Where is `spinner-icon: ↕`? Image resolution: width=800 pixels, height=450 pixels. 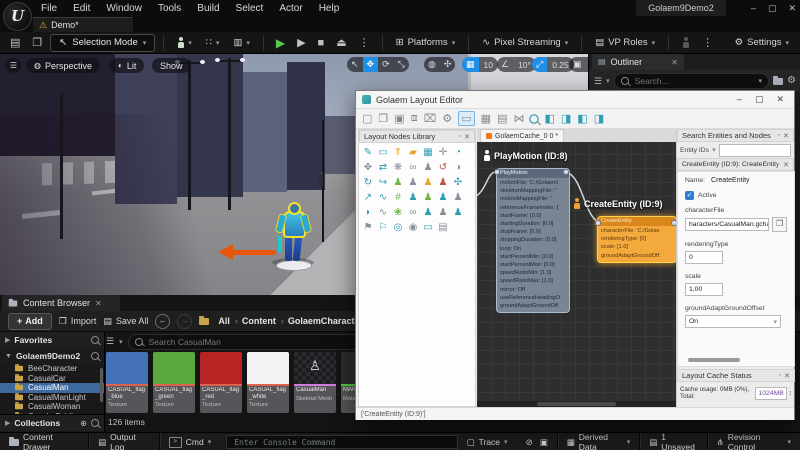
spinner-icon: ↕ is located at coordinates (791, 393).